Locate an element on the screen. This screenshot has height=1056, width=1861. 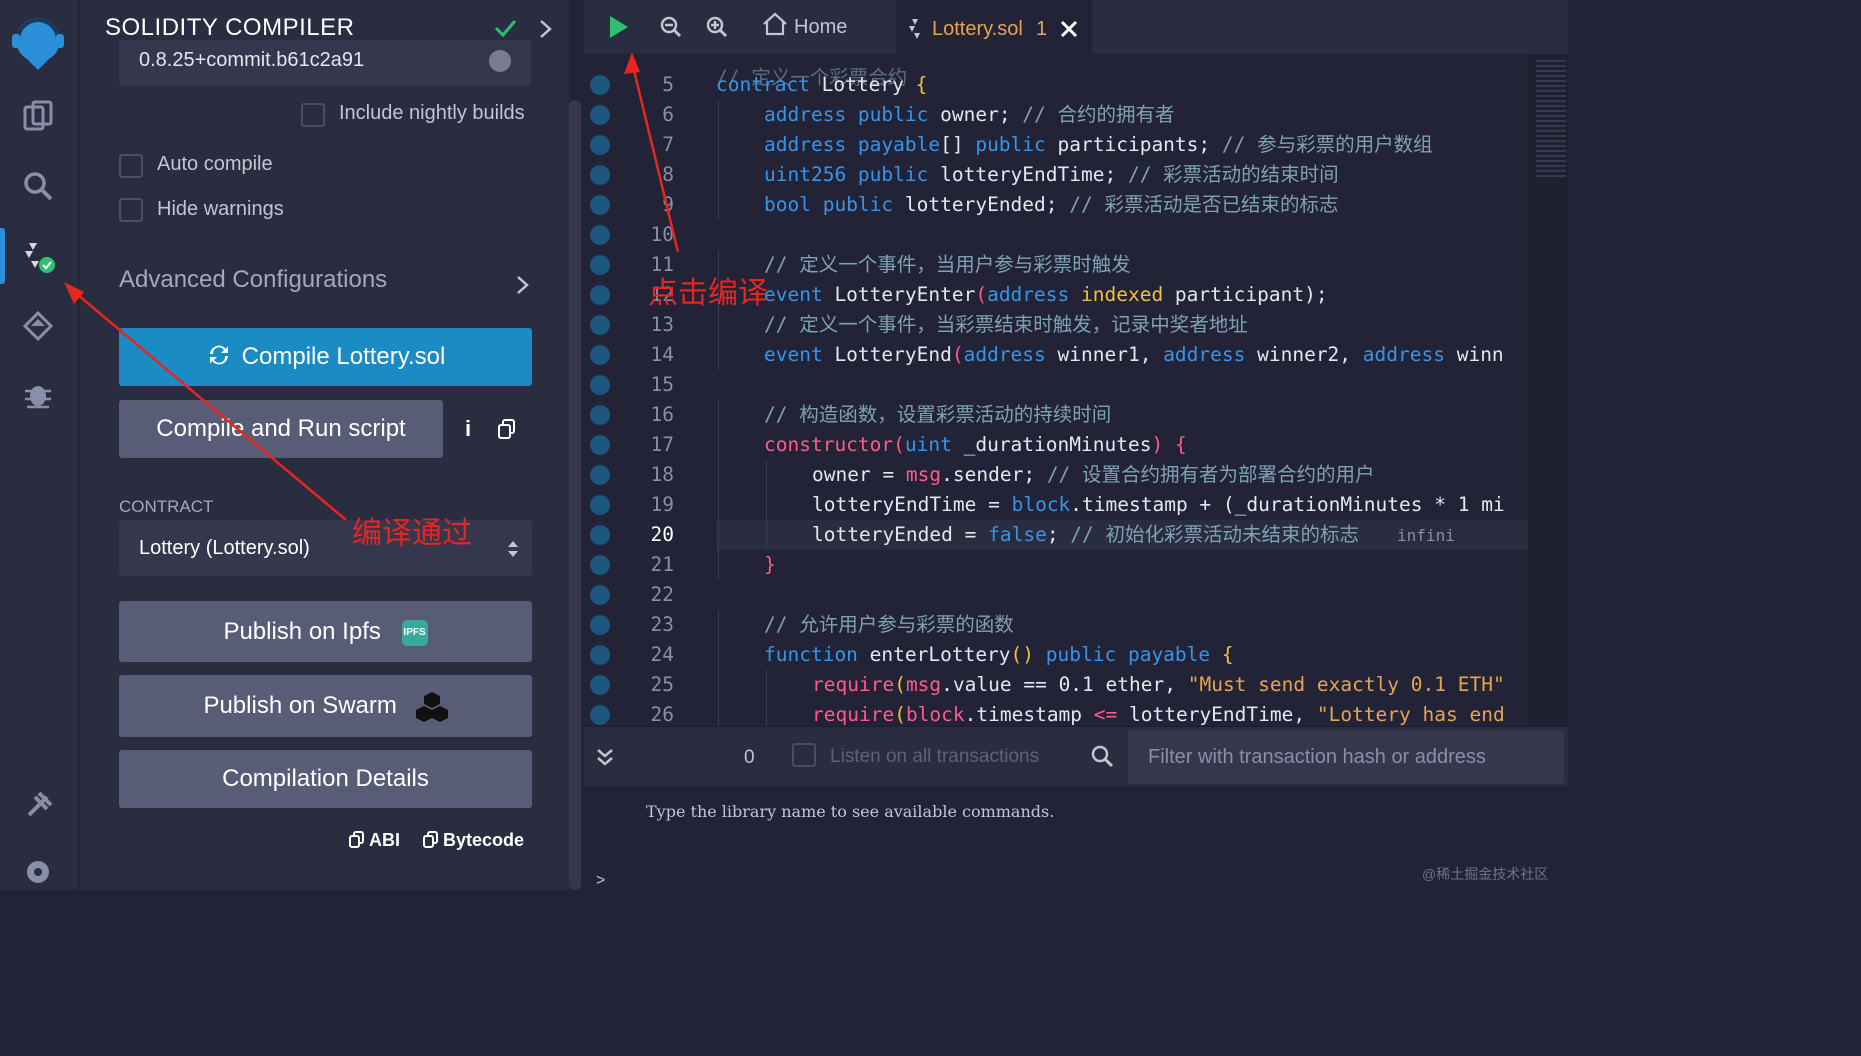
zoom-in-icon is located at coordinates (717, 27).